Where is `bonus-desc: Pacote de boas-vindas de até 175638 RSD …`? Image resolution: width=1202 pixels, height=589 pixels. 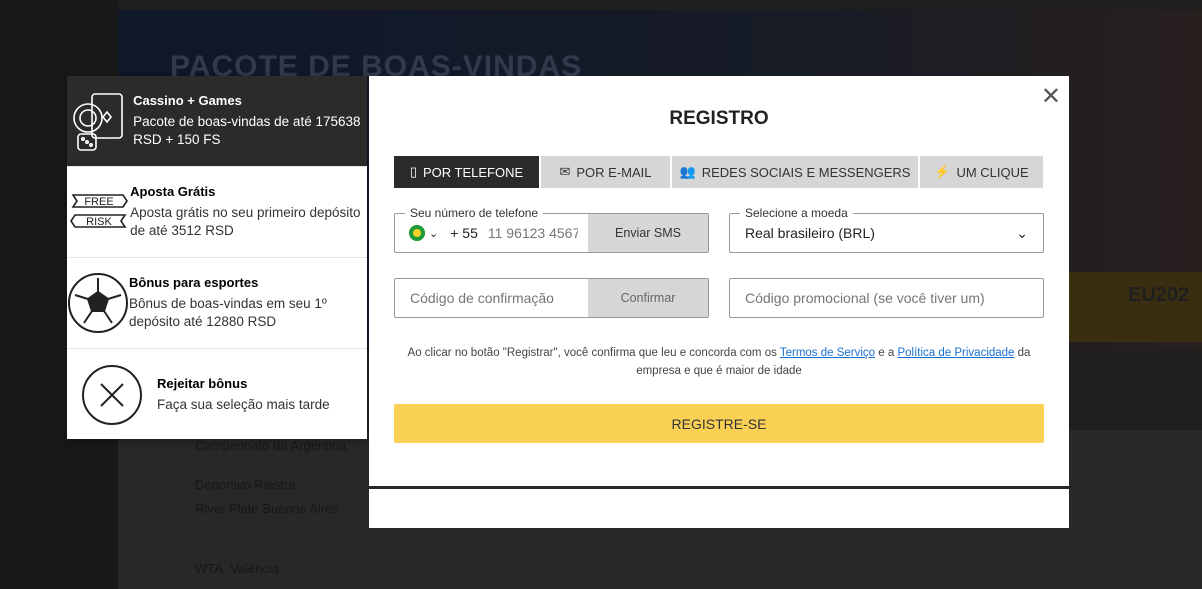 bonus-desc: Pacote de boas-vindas de até 175638 RSD … is located at coordinates (247, 130).